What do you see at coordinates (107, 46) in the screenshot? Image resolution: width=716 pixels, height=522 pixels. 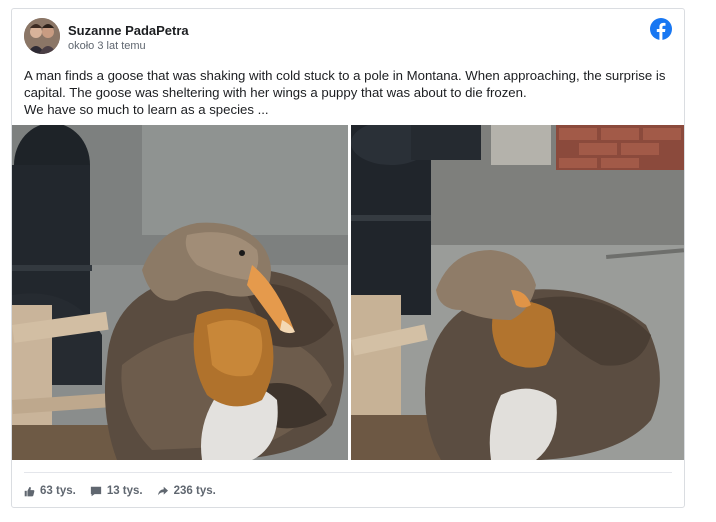 I see `post-timestamp: około 3 lat temu` at bounding box center [107, 46].